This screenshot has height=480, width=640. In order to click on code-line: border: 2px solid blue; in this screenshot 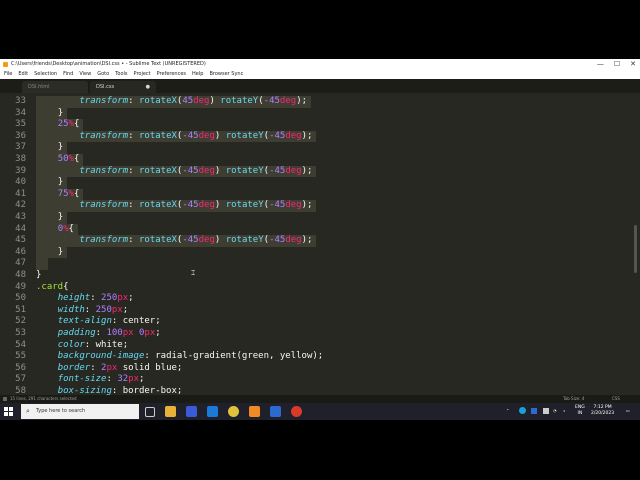, I will do `click(109, 369)`.